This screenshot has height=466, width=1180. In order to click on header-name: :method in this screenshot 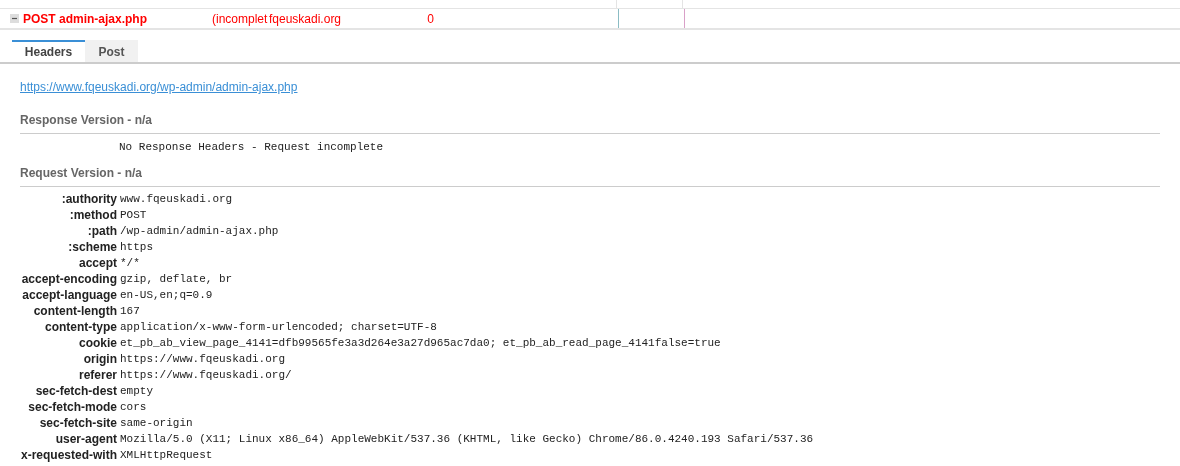, I will do `click(92, 215)`.